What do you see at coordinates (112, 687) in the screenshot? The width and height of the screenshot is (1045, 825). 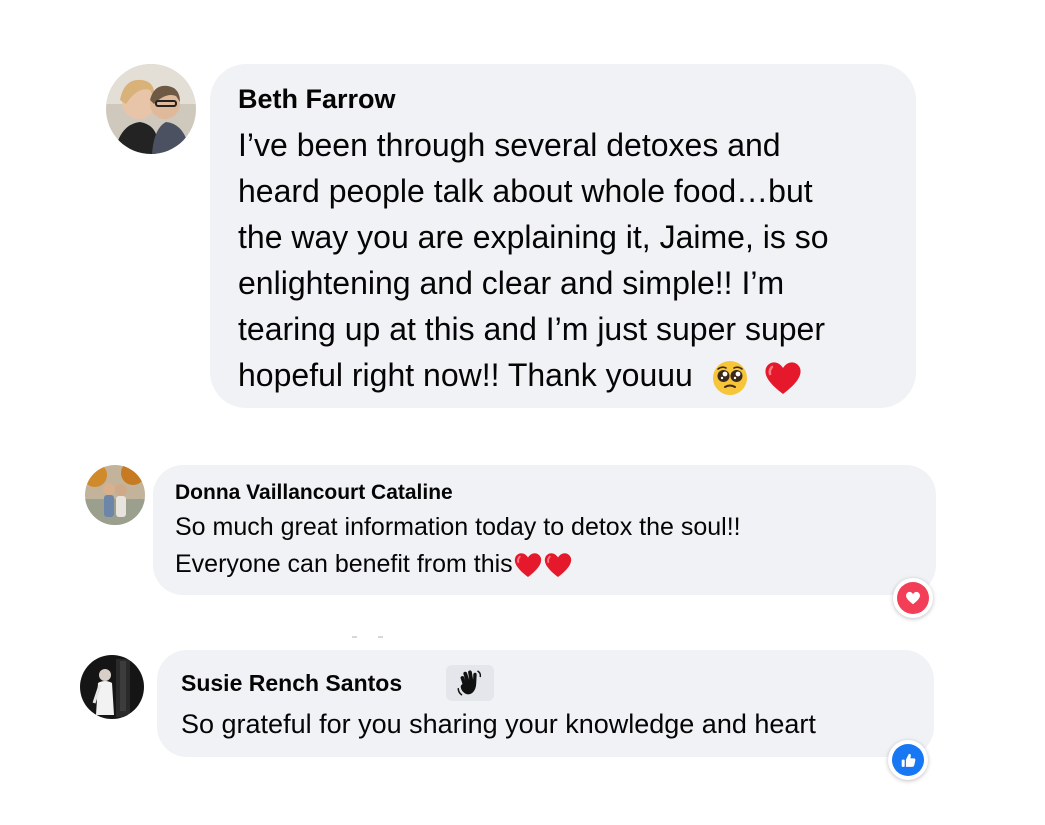 I see `avatar-susie-rench-santos` at bounding box center [112, 687].